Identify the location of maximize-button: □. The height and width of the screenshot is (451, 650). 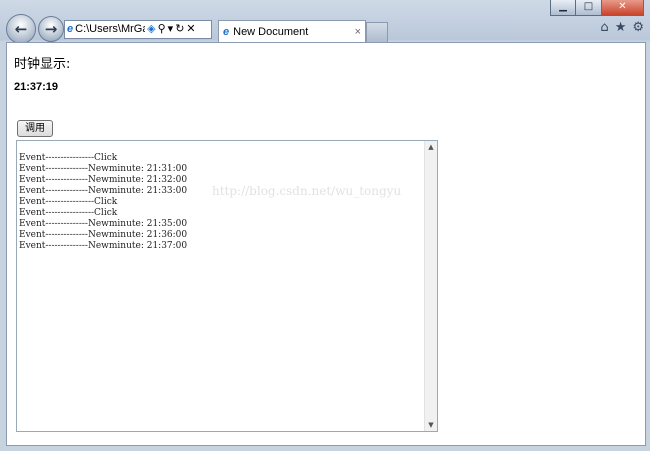
(589, 8).